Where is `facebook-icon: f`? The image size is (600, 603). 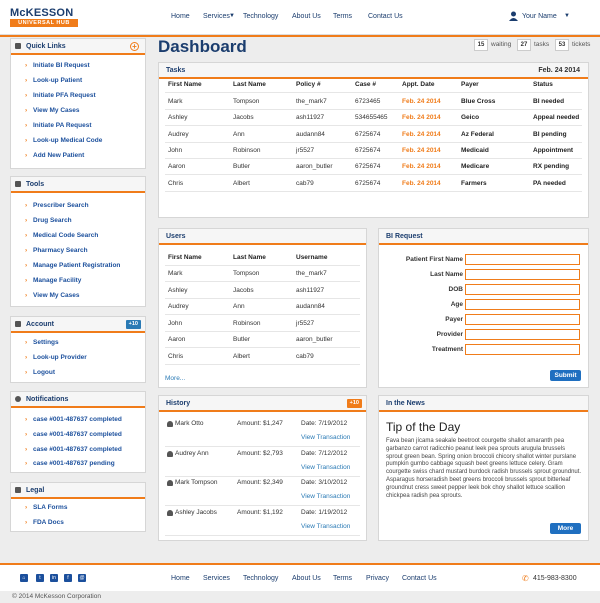 facebook-icon: f is located at coordinates (68, 578).